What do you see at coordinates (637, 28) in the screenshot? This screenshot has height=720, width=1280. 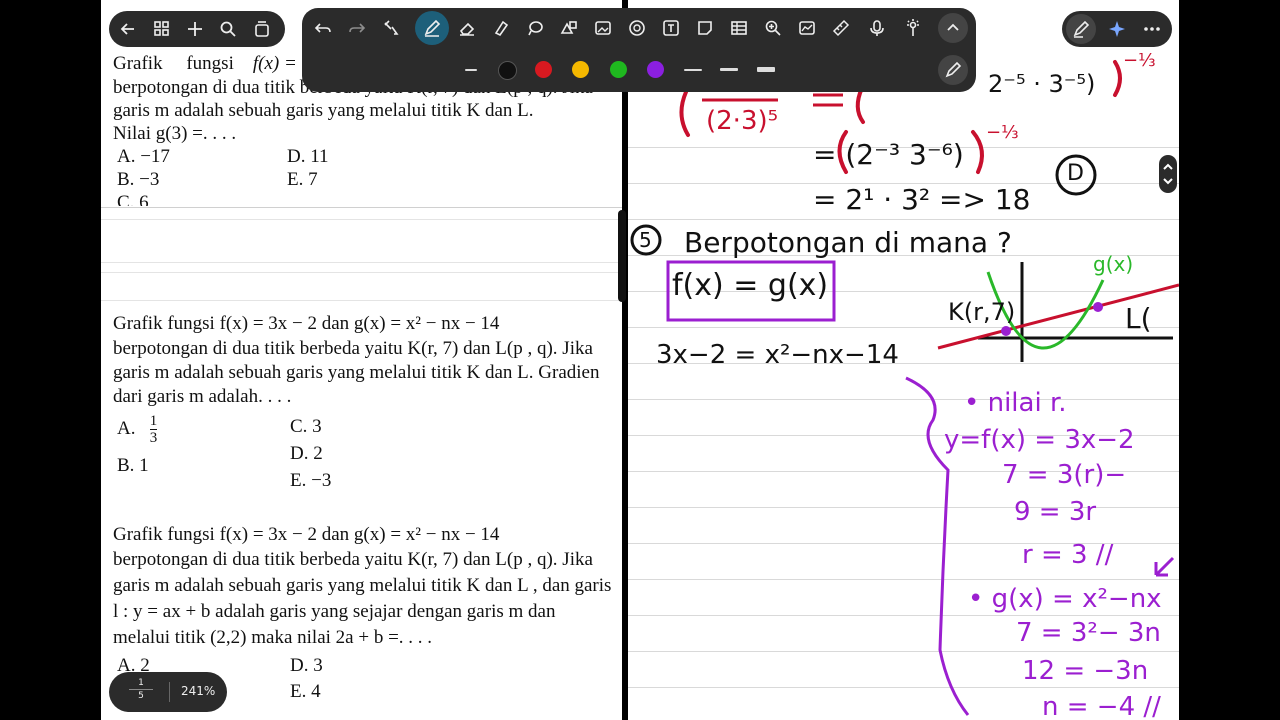 I see `sticker-button` at bounding box center [637, 28].